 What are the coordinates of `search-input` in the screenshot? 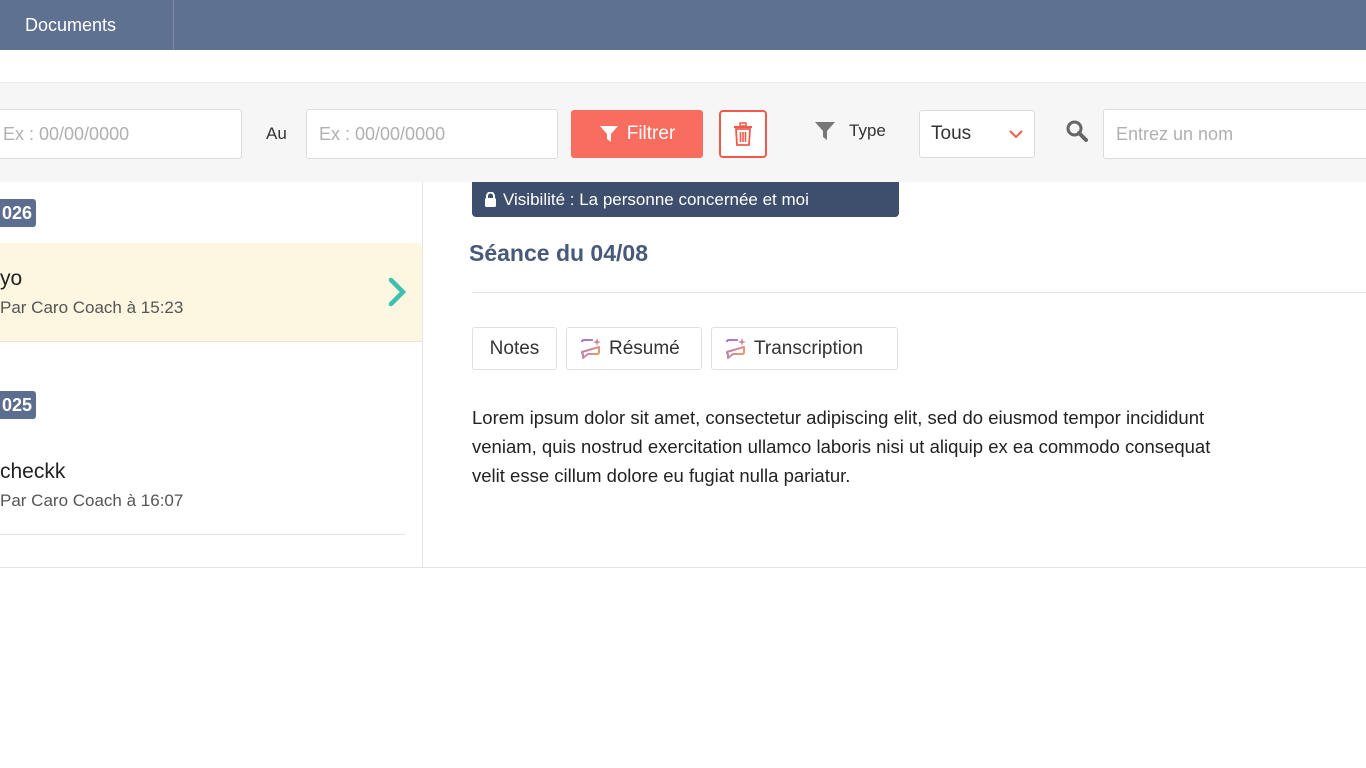 It's located at (1234, 134).